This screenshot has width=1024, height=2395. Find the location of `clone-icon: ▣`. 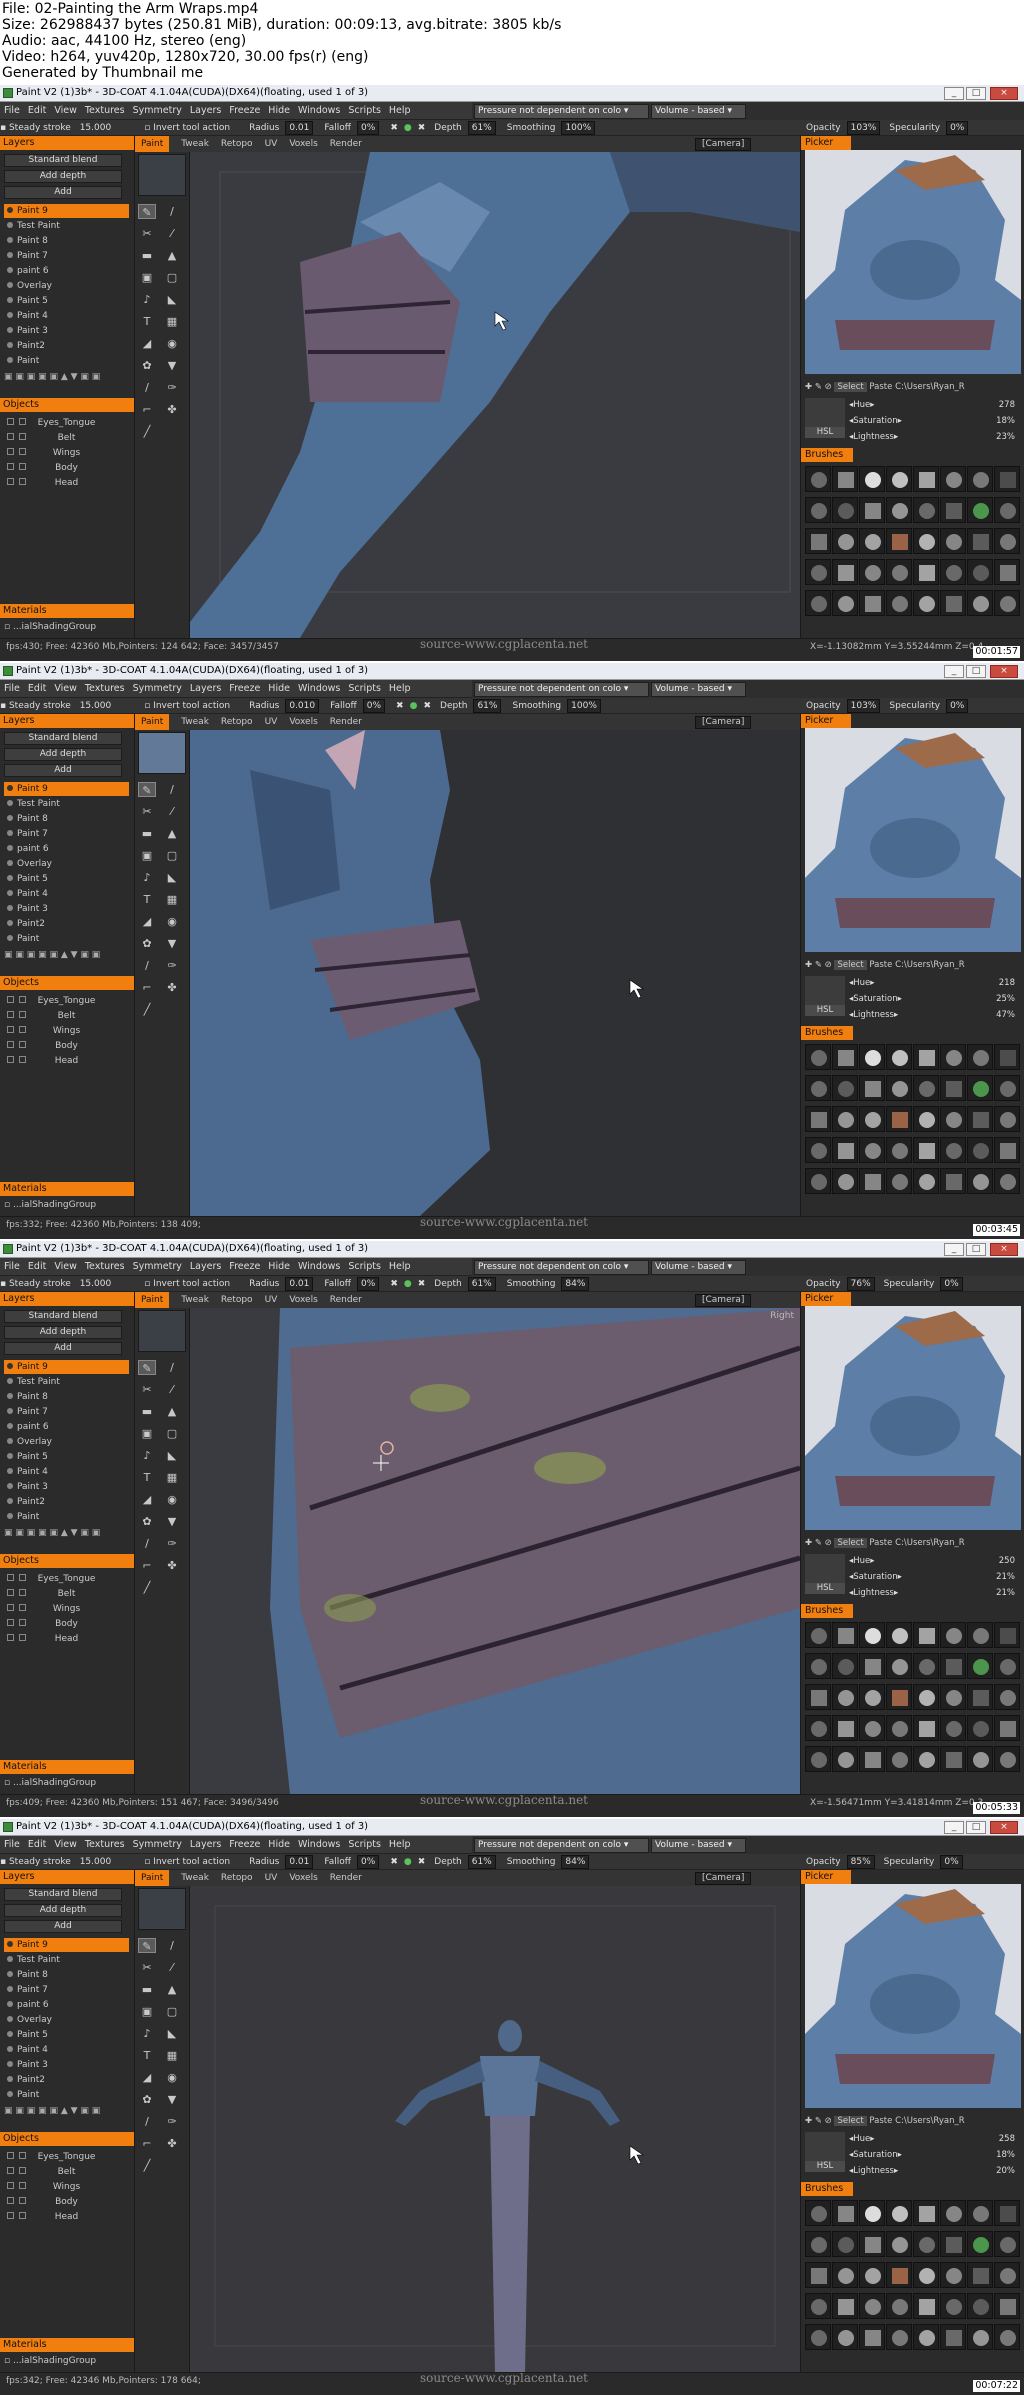

clone-icon: ▣ is located at coordinates (147, 277).